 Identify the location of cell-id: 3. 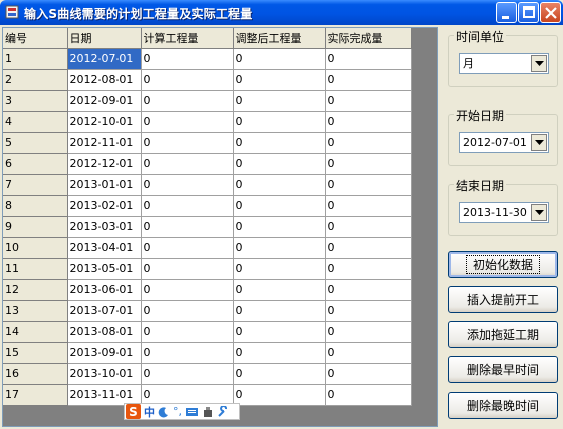
(35, 101).